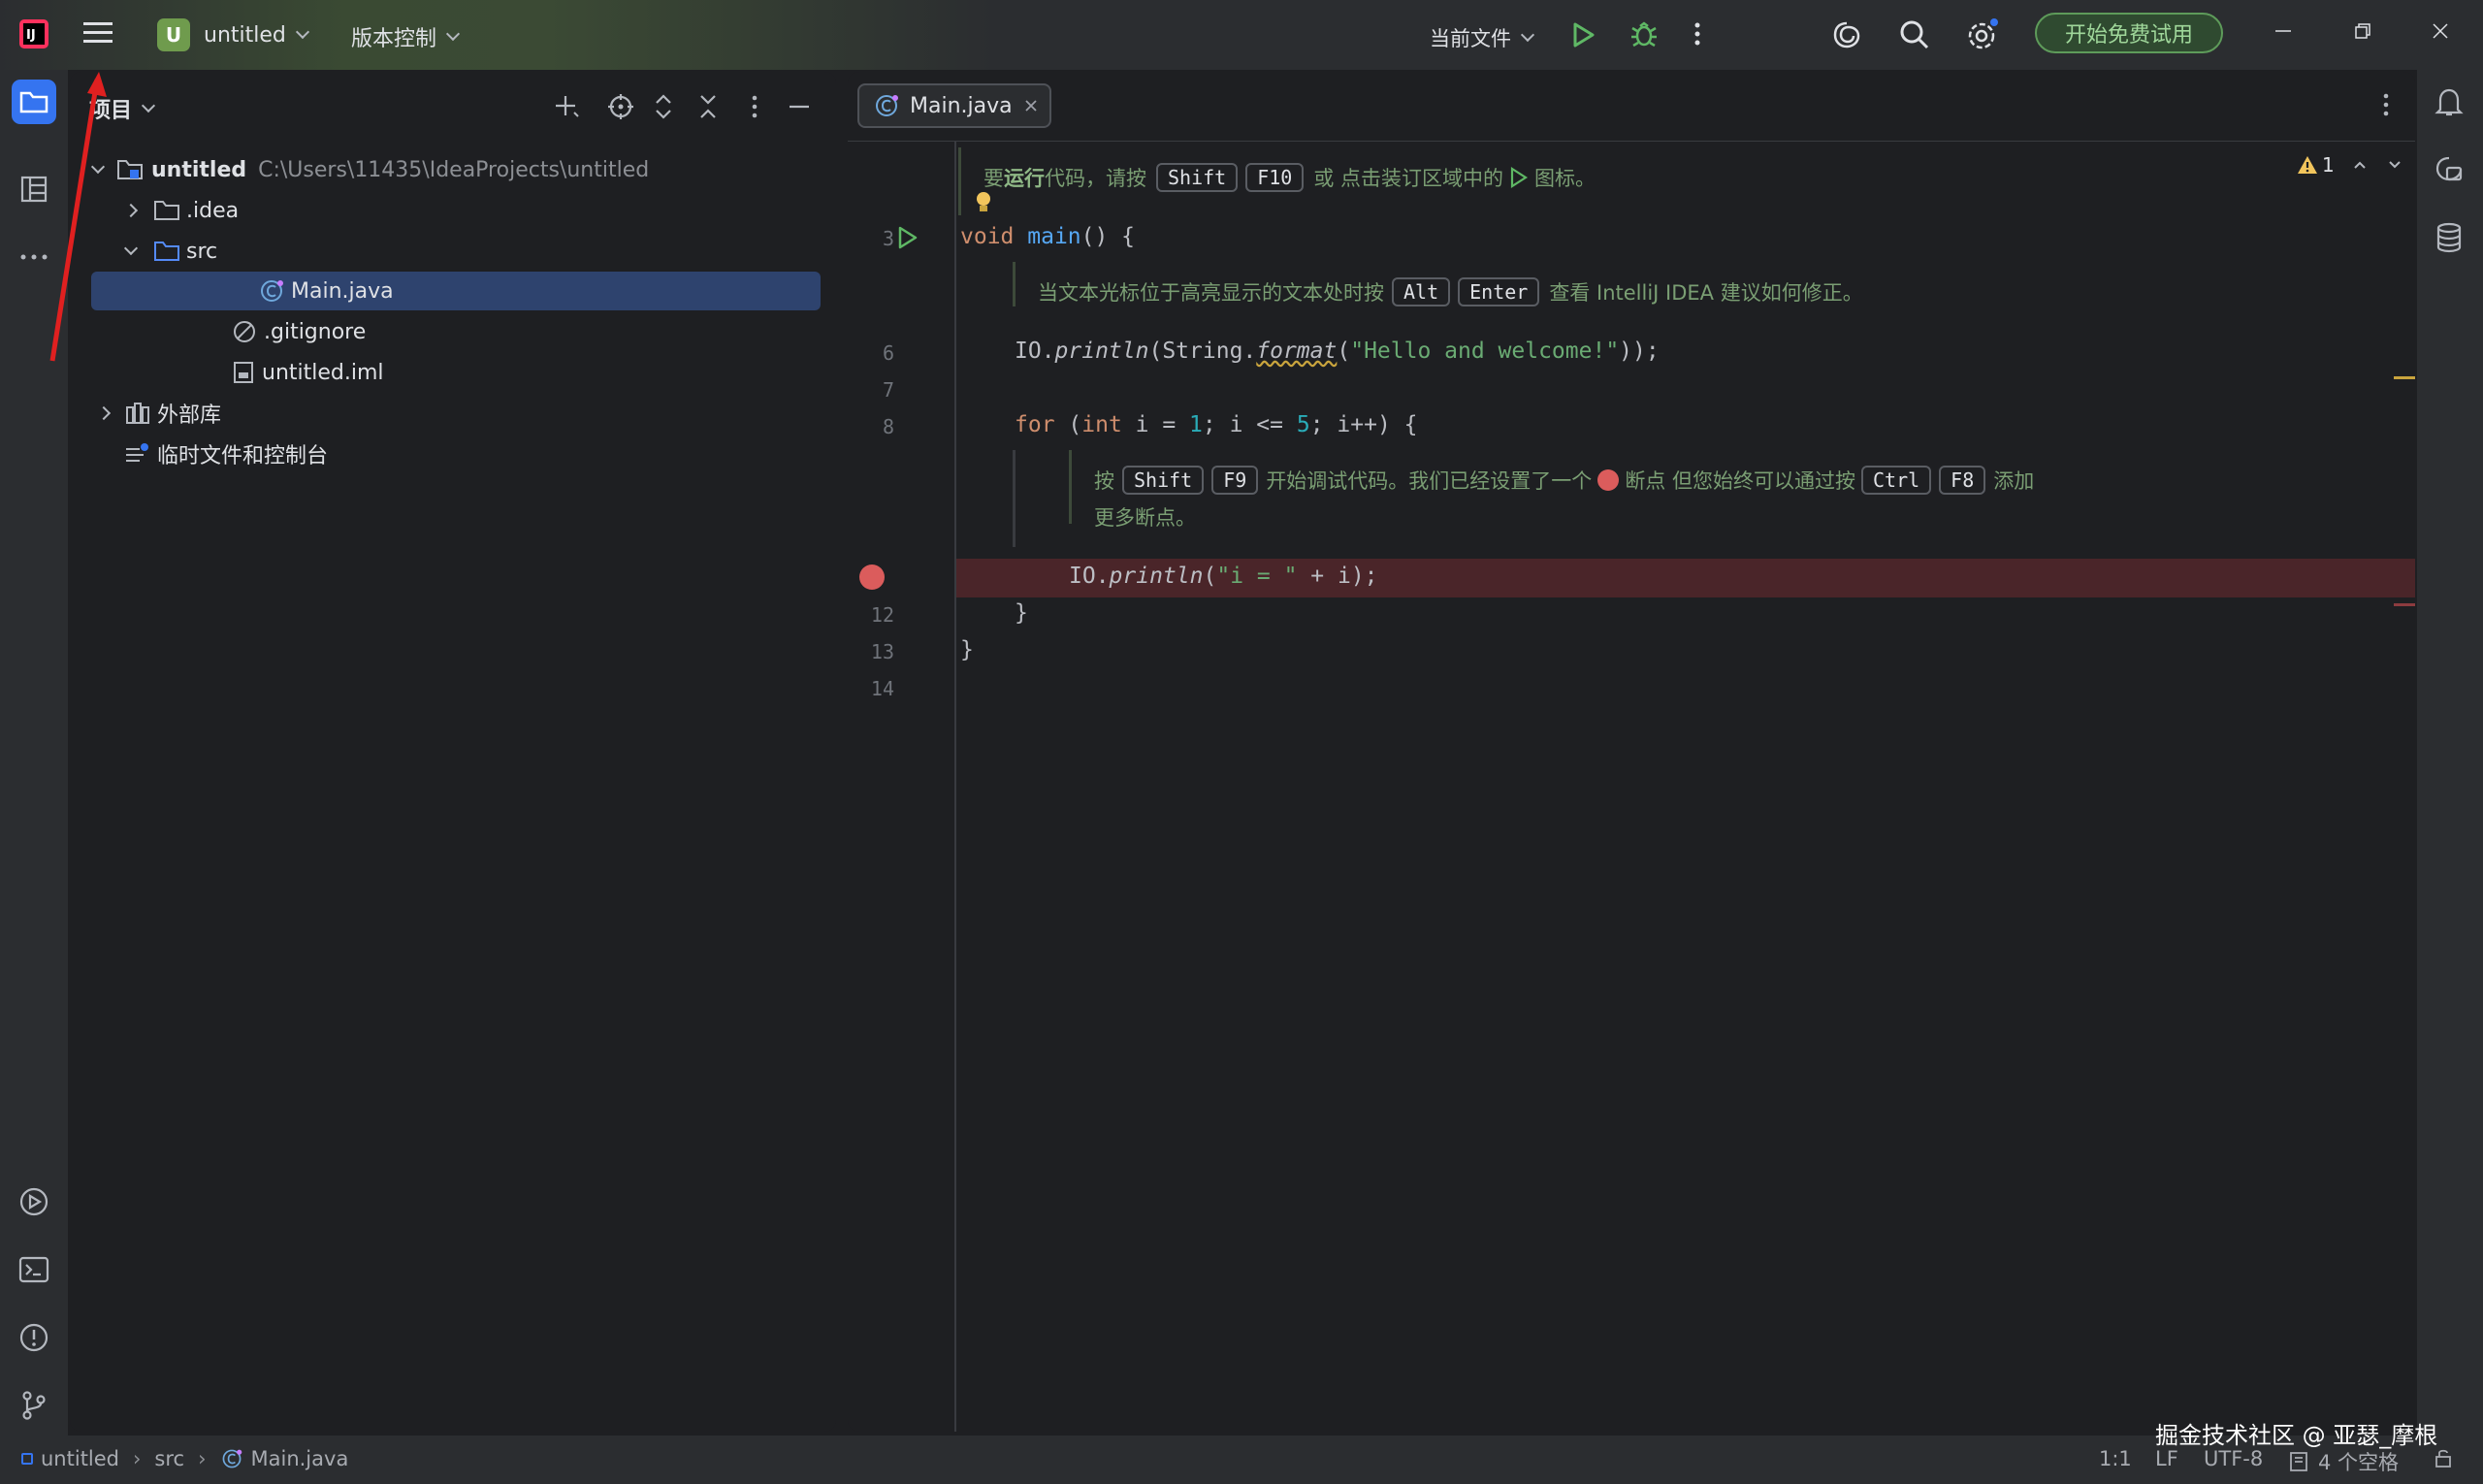 The image size is (2483, 1484). What do you see at coordinates (233, 34) in the screenshot?
I see `project-switcher: U untitled` at bounding box center [233, 34].